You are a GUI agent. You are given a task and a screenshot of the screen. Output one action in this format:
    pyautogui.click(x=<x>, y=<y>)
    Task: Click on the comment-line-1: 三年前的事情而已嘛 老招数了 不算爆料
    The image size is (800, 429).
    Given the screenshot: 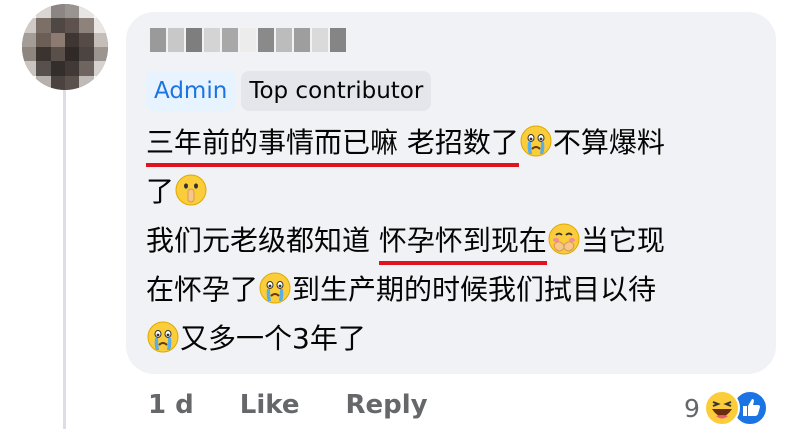 What is the action you would take?
    pyautogui.click(x=451, y=142)
    